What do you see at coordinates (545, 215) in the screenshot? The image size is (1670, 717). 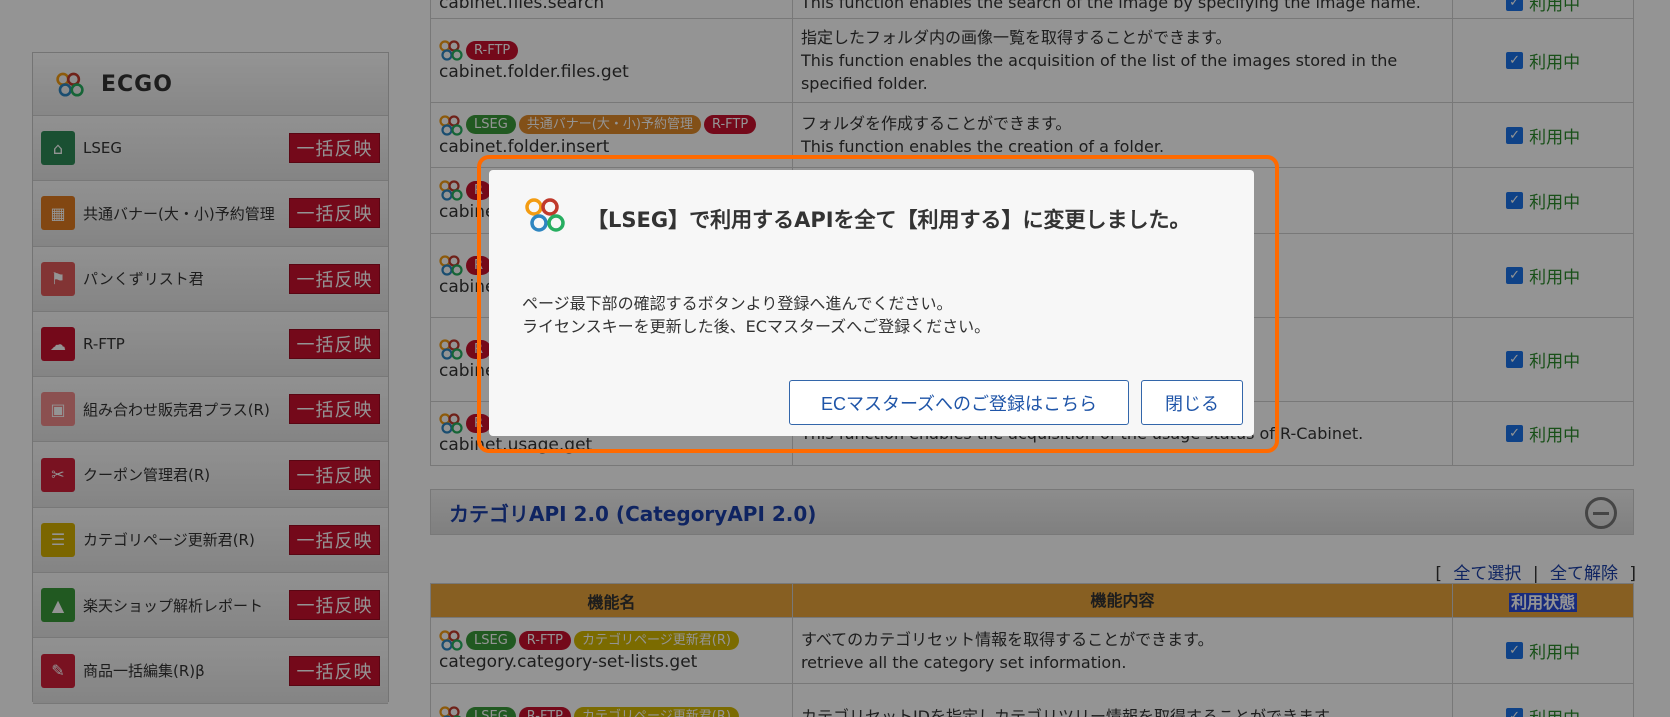 I see `ecgo-logo-icon` at bounding box center [545, 215].